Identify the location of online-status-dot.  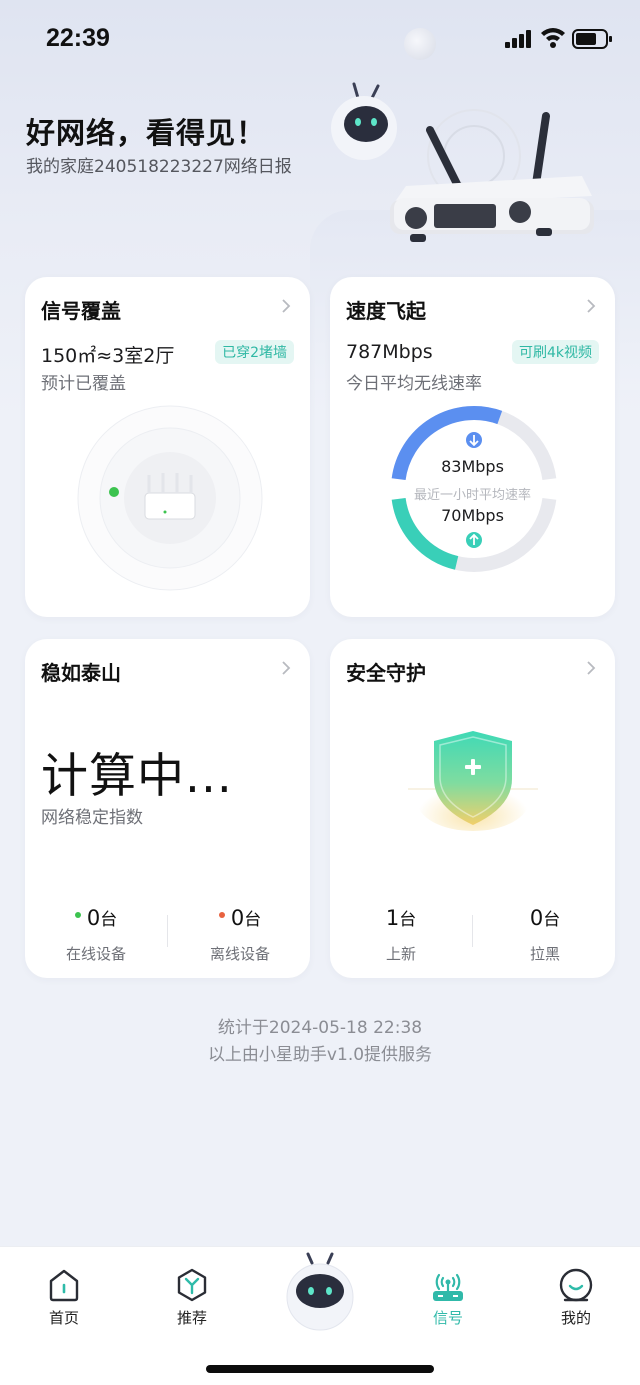
(77, 915).